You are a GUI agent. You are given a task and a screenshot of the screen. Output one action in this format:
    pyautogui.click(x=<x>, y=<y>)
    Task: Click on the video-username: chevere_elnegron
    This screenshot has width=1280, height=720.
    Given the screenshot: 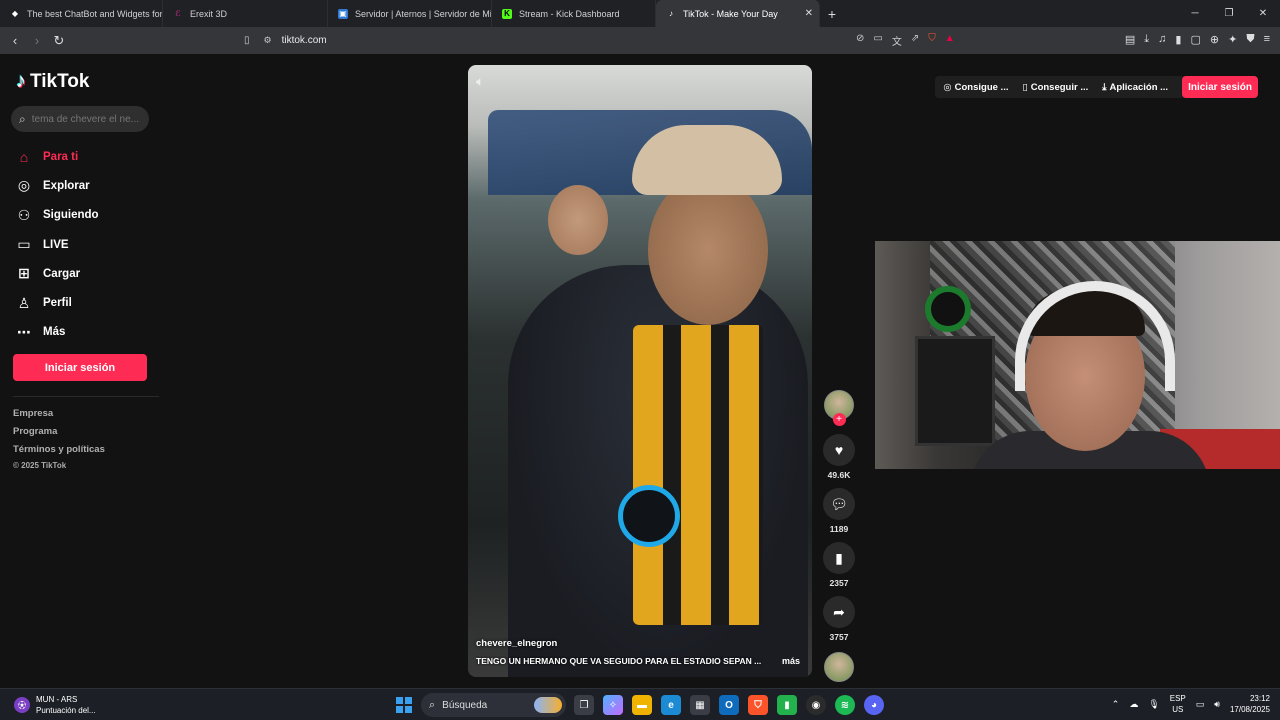 What is the action you would take?
    pyautogui.click(x=516, y=643)
    